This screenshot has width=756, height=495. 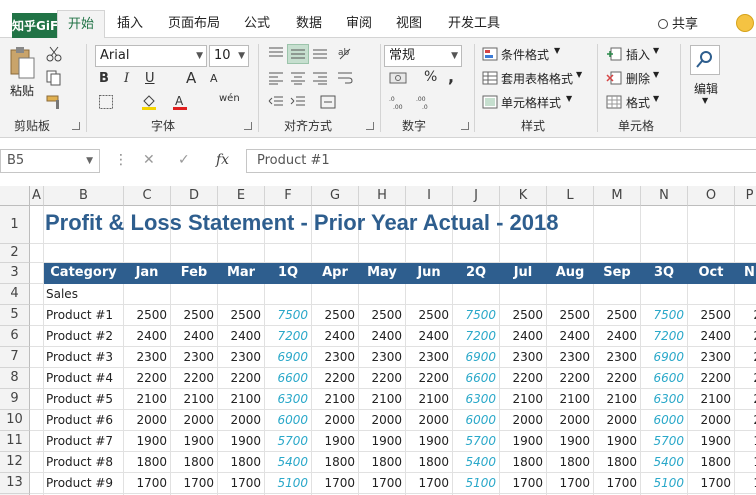 I want to click on grow-font-button: A, so click(x=191, y=78).